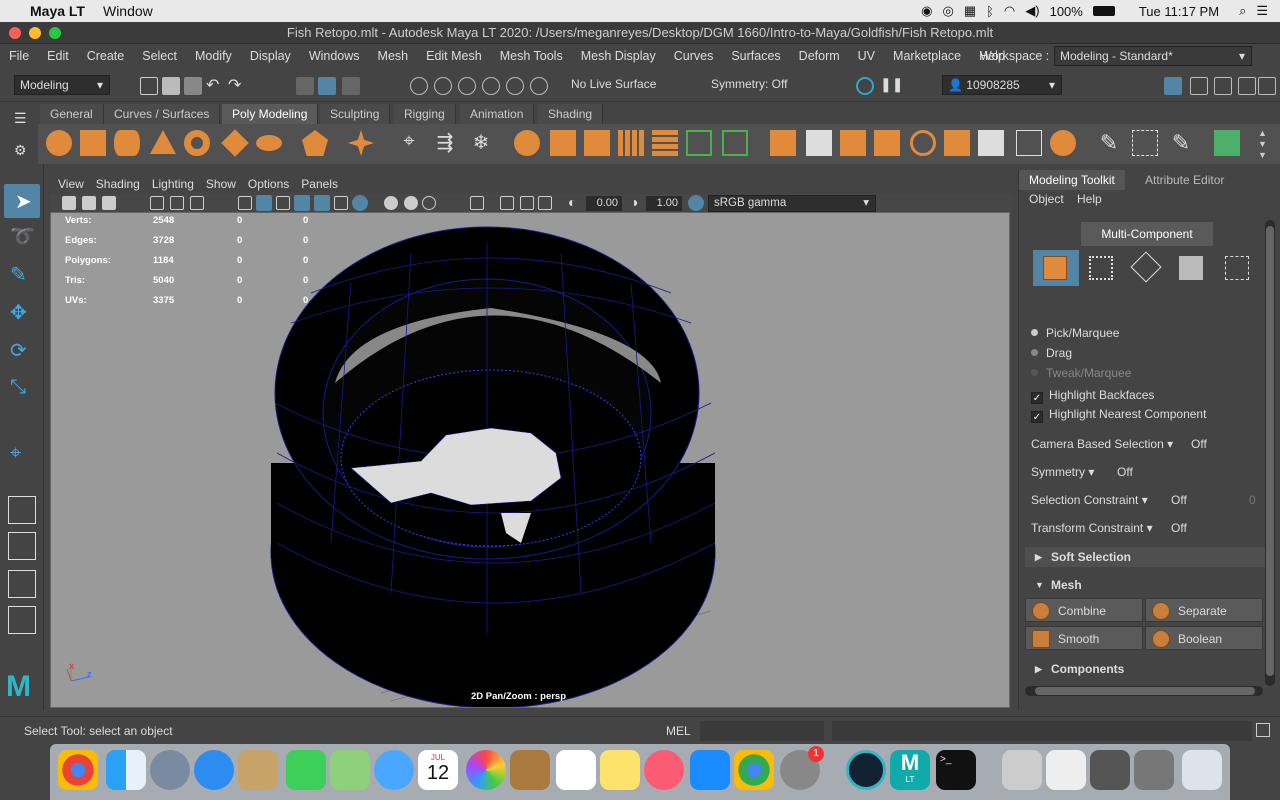 The height and width of the screenshot is (800, 1280). I want to click on exposure-field: 0.00, so click(604, 203).